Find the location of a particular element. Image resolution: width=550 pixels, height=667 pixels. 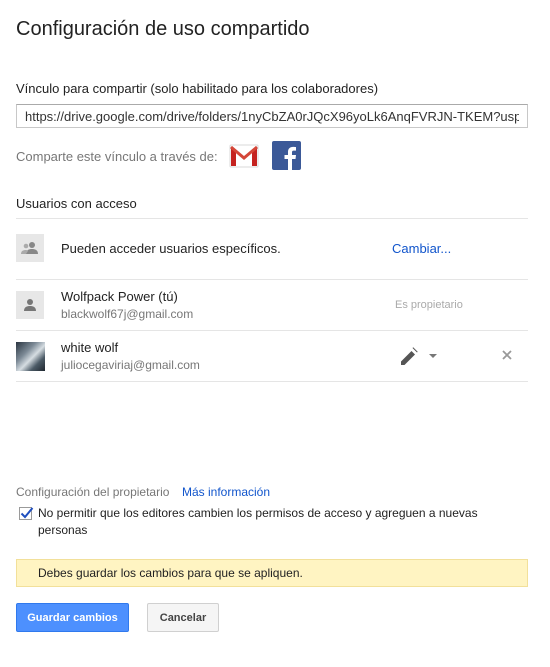

owner-role-label: Es propietario is located at coordinates (429, 305).